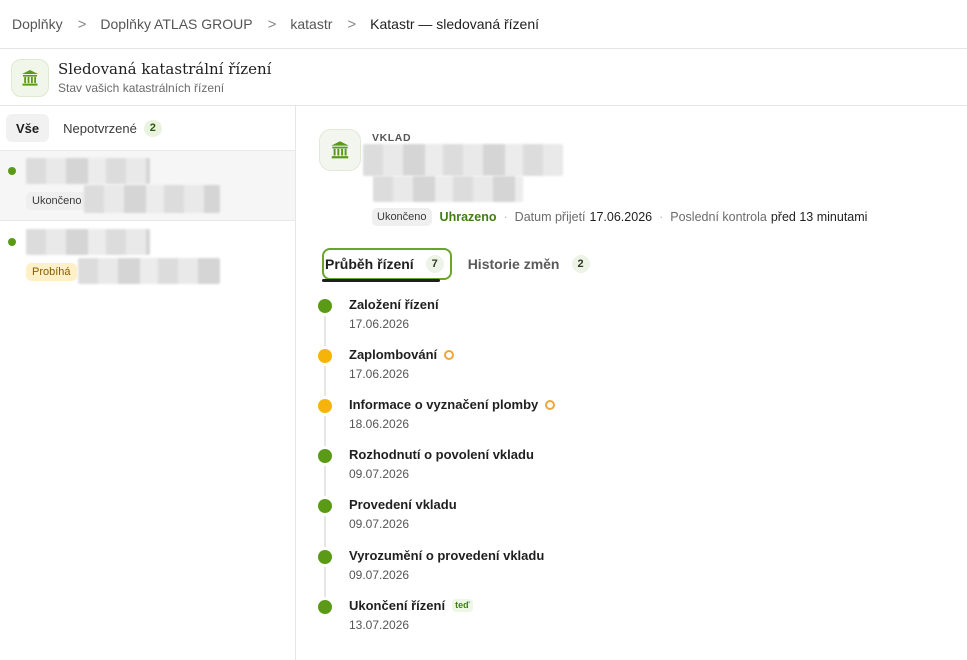 This screenshot has height=660, width=967. Describe the element at coordinates (448, 189) in the screenshot. I see `redacted-proceeding-address` at that location.